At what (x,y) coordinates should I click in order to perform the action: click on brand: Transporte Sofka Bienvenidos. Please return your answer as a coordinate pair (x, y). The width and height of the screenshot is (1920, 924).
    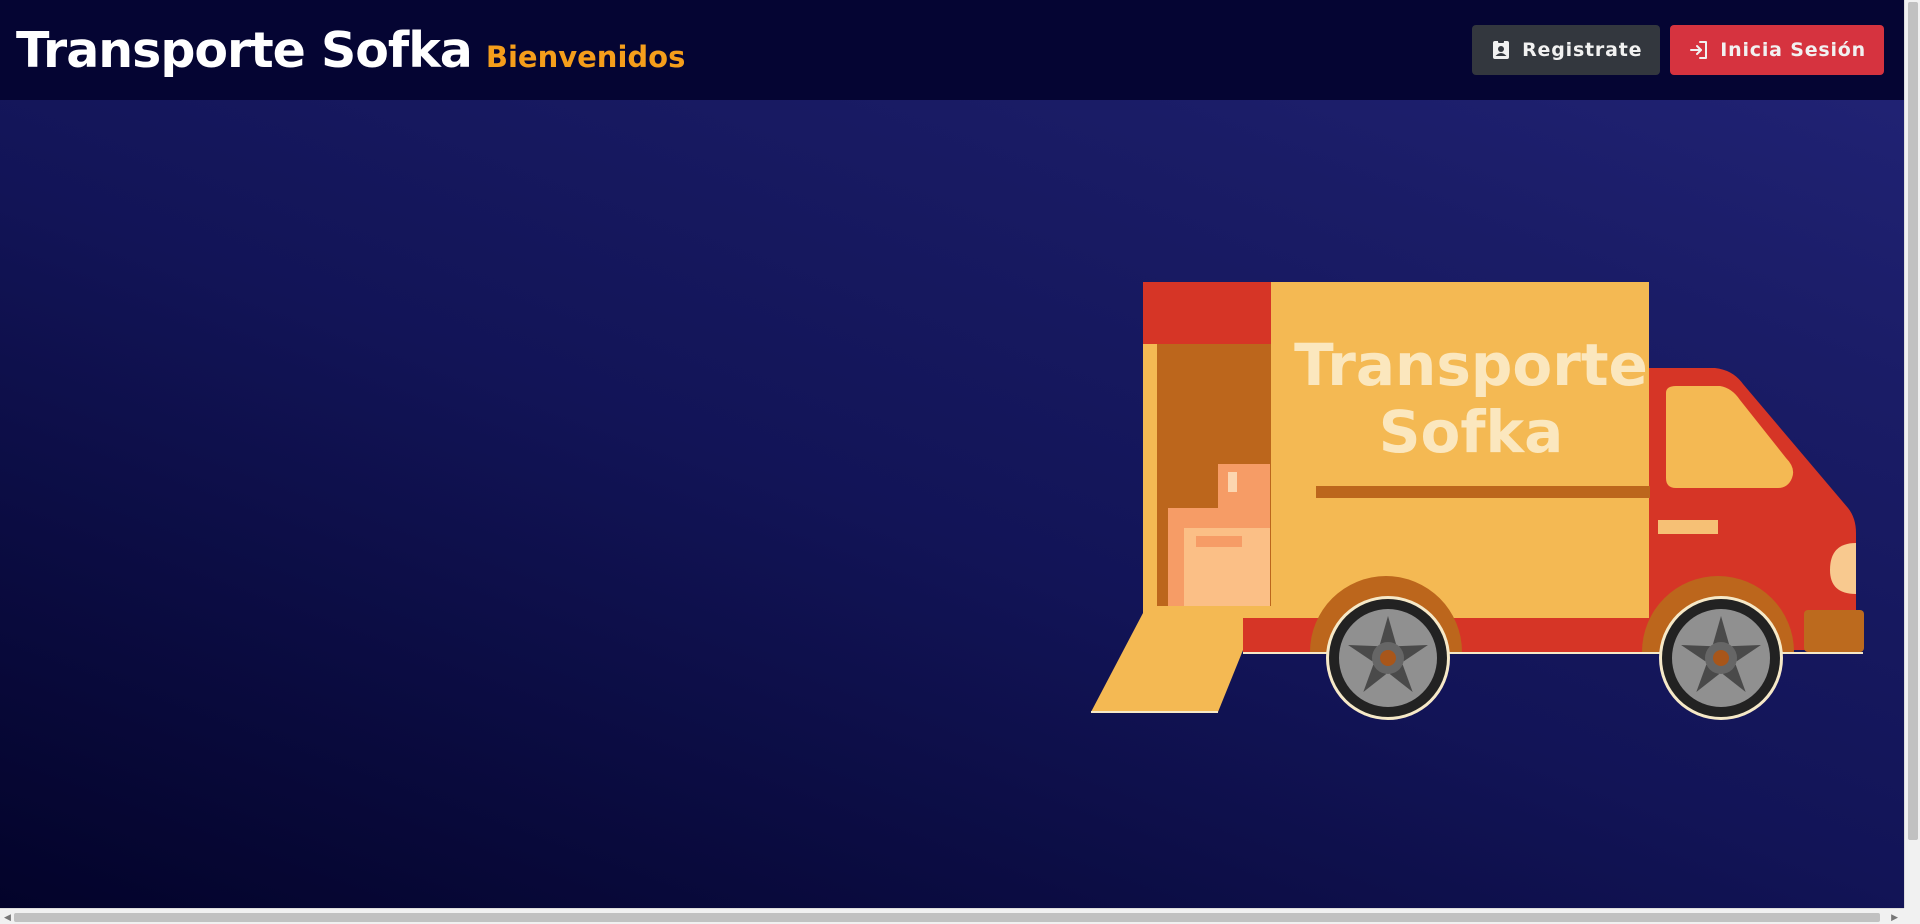
    Looking at the image, I should click on (350, 50).